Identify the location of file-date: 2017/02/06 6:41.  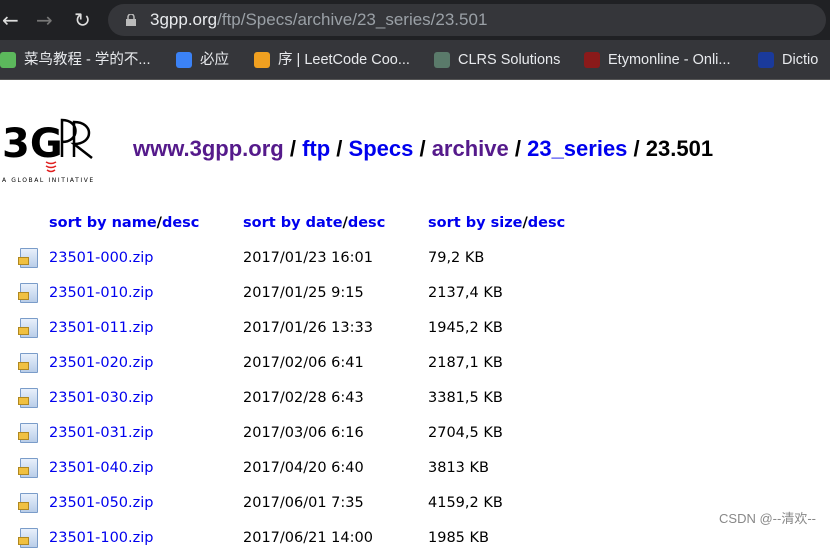
(303, 362).